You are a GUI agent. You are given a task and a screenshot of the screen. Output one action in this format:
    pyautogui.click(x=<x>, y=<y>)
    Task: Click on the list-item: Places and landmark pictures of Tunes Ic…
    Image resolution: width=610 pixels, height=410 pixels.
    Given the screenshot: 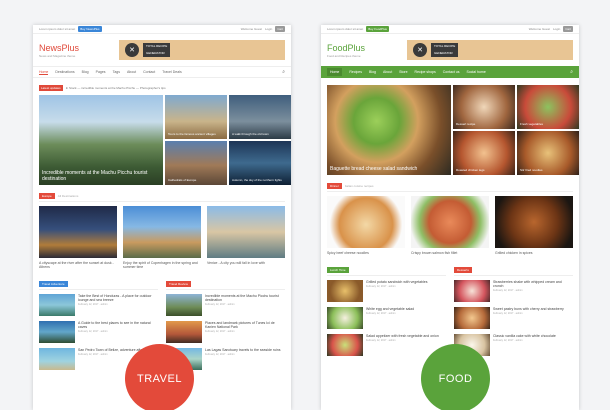 What is the action you would take?
    pyautogui.click(x=225, y=332)
    